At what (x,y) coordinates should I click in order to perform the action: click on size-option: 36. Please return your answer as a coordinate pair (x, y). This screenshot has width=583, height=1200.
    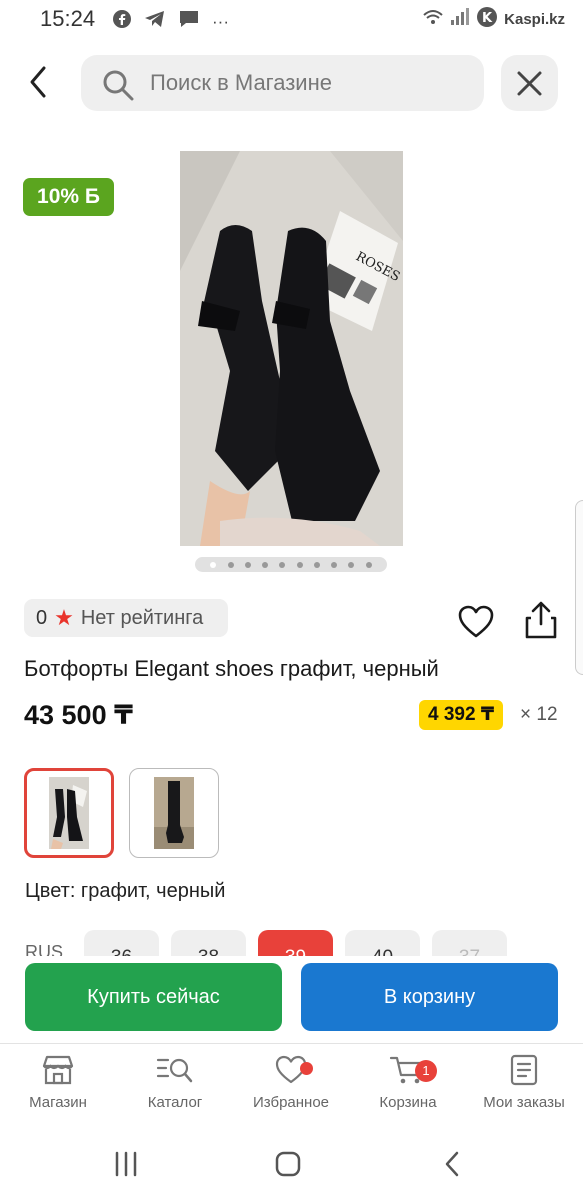
    Looking at the image, I should click on (121, 943).